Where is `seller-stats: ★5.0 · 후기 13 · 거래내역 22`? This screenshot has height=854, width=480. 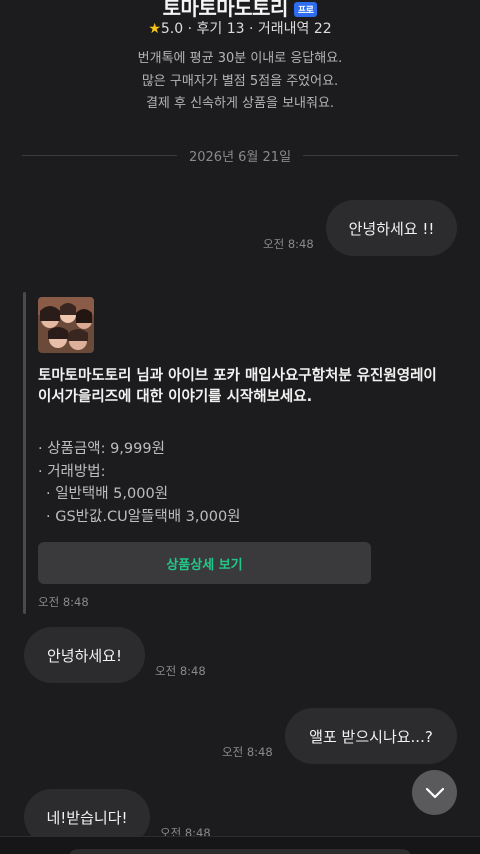
seller-stats: ★5.0 · 후기 13 · 거래내역 22 is located at coordinates (240, 28).